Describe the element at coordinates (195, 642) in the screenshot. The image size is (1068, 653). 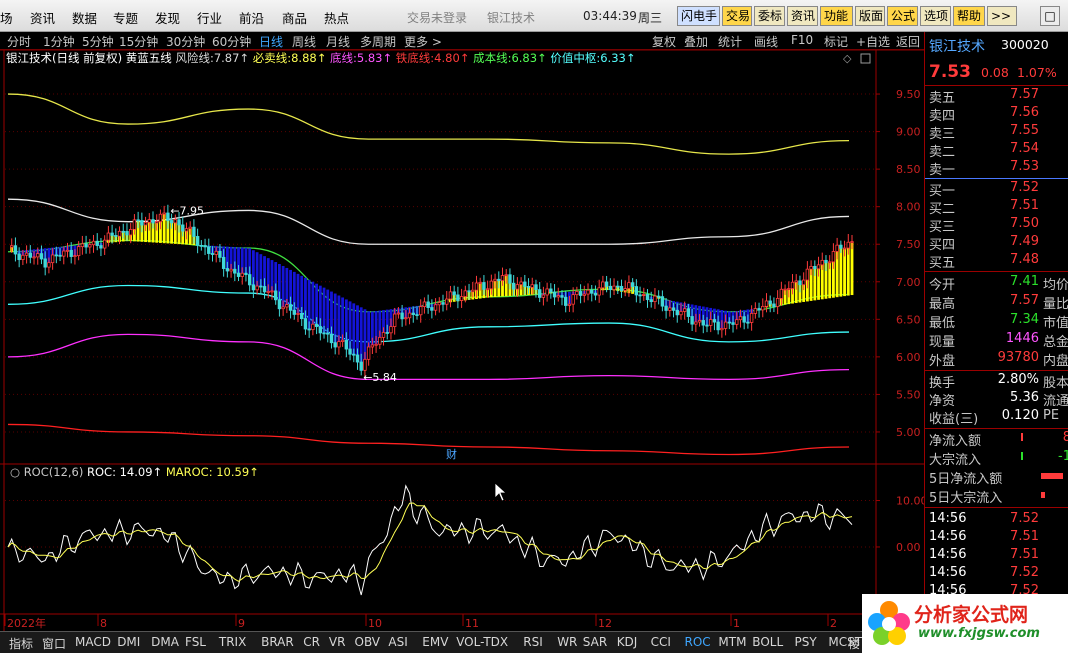
I see `indicator-tab: FSL` at that location.